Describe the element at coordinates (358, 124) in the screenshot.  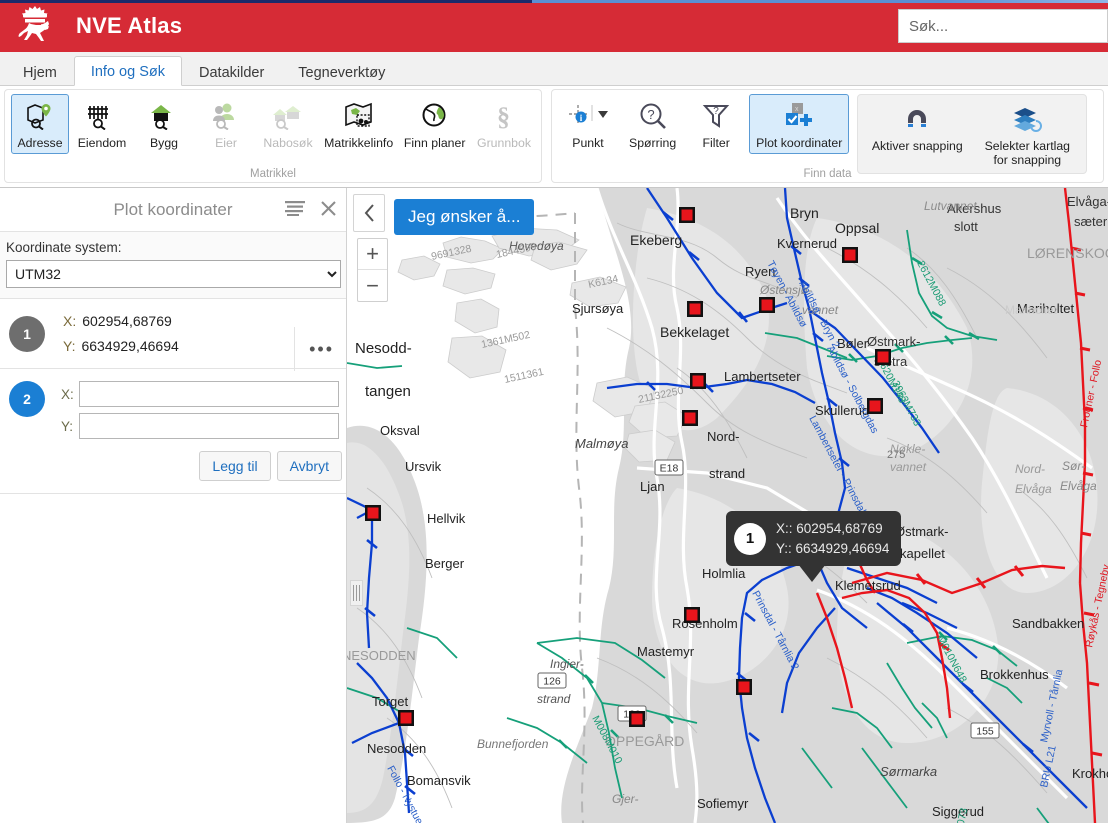
I see `ribbon-button-matrikkelinfo: Matrikkelinfo` at that location.